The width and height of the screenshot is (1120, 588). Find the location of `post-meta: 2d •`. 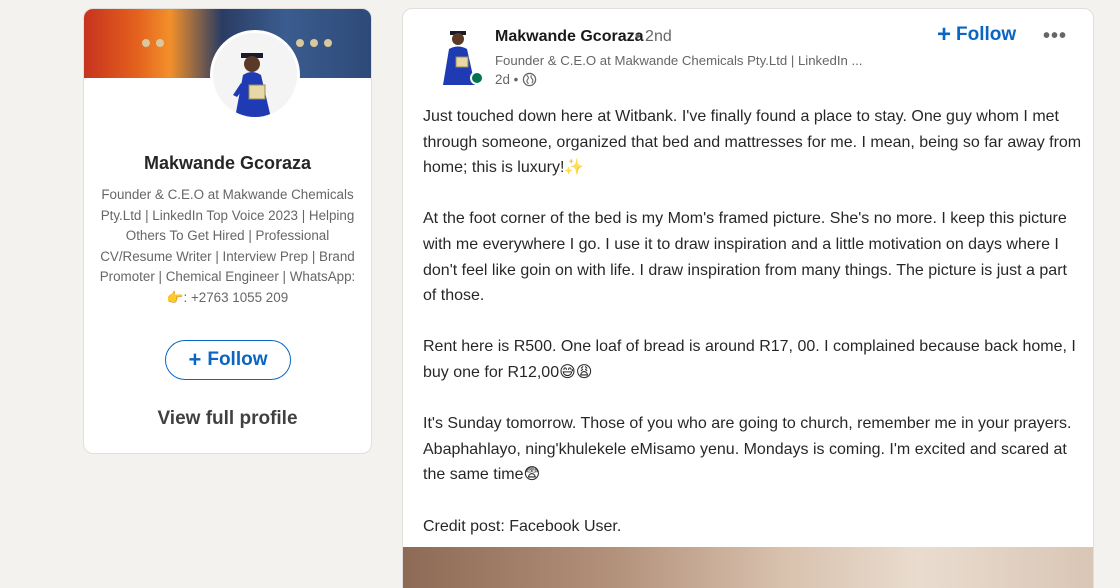

post-meta: 2d • is located at coordinates (516, 79).